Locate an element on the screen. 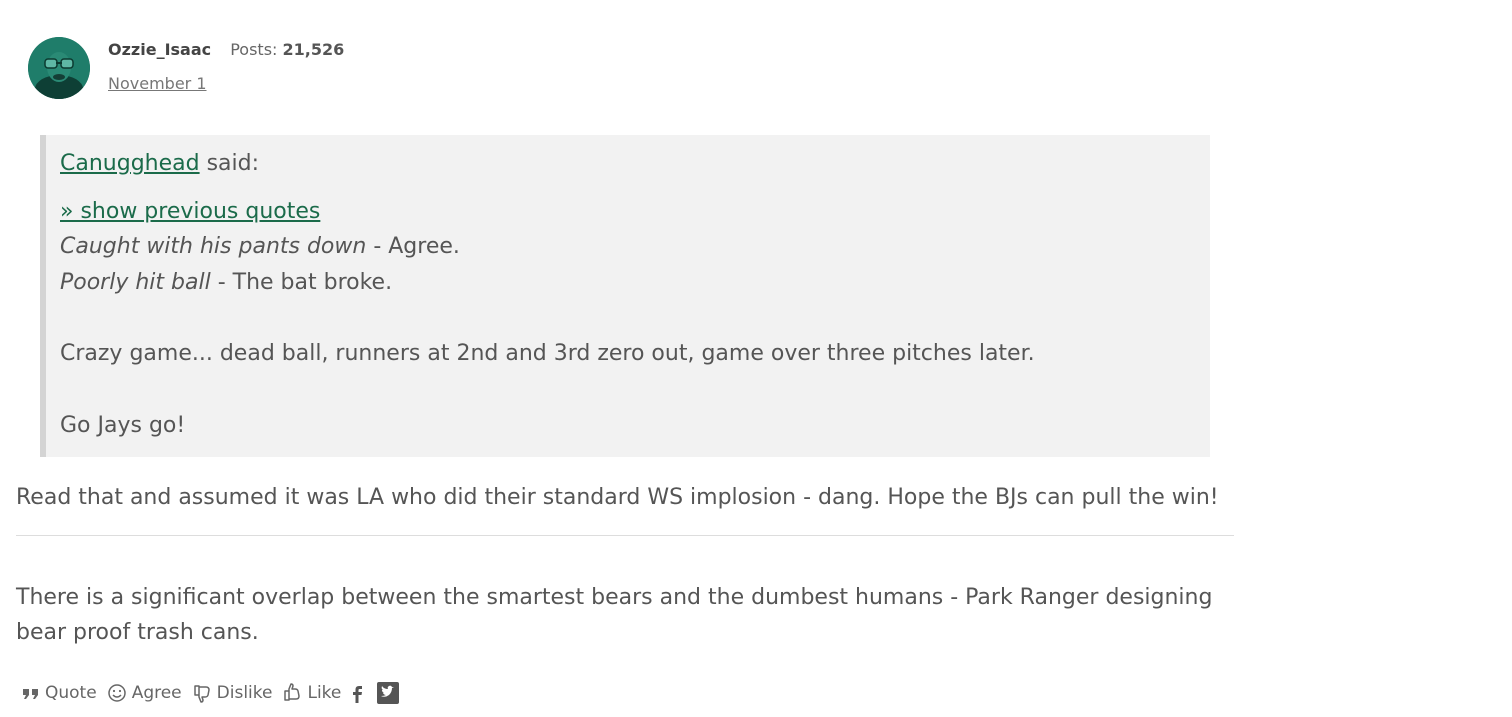 The height and width of the screenshot is (717, 1512). author-username-link: Ozzie_Isaac is located at coordinates (159, 49).